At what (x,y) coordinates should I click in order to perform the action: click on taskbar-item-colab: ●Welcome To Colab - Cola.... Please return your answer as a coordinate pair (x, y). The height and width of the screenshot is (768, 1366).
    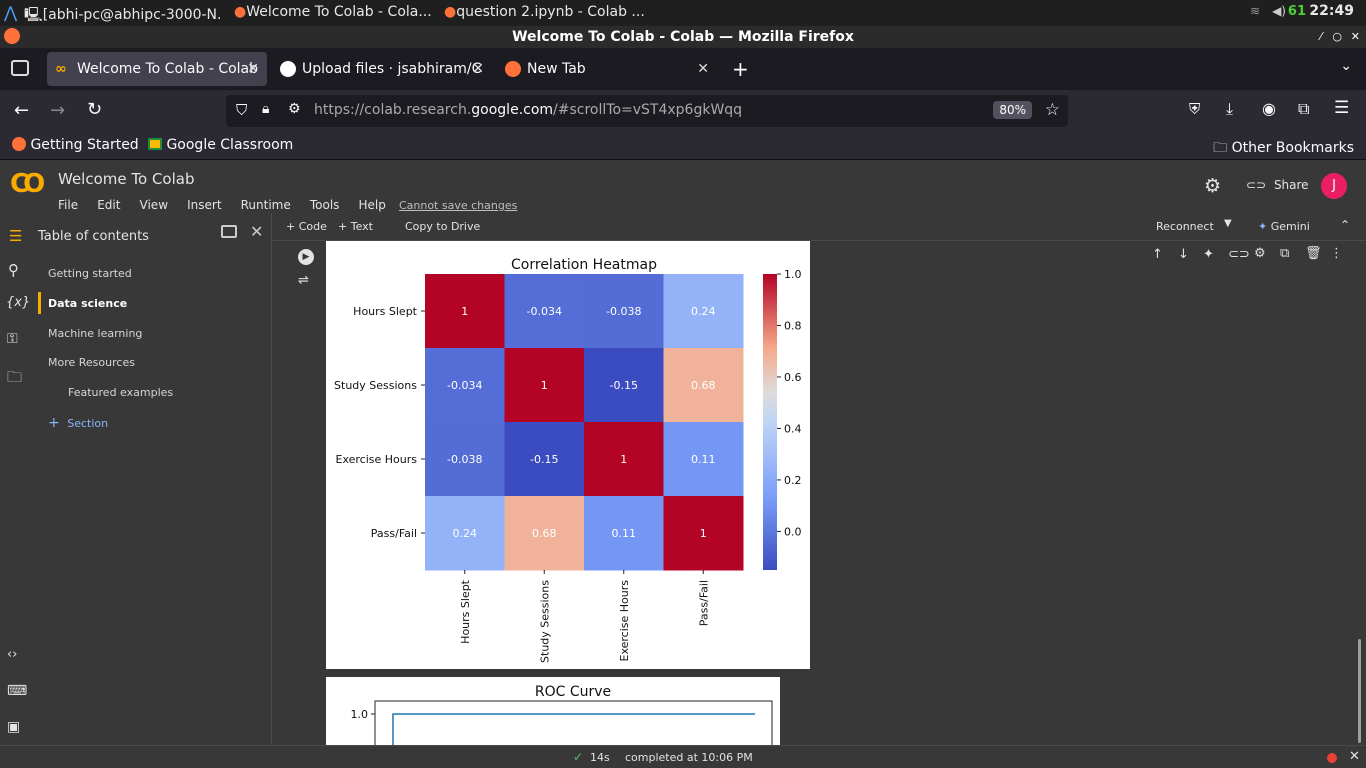
    Looking at the image, I should click on (334, 12).